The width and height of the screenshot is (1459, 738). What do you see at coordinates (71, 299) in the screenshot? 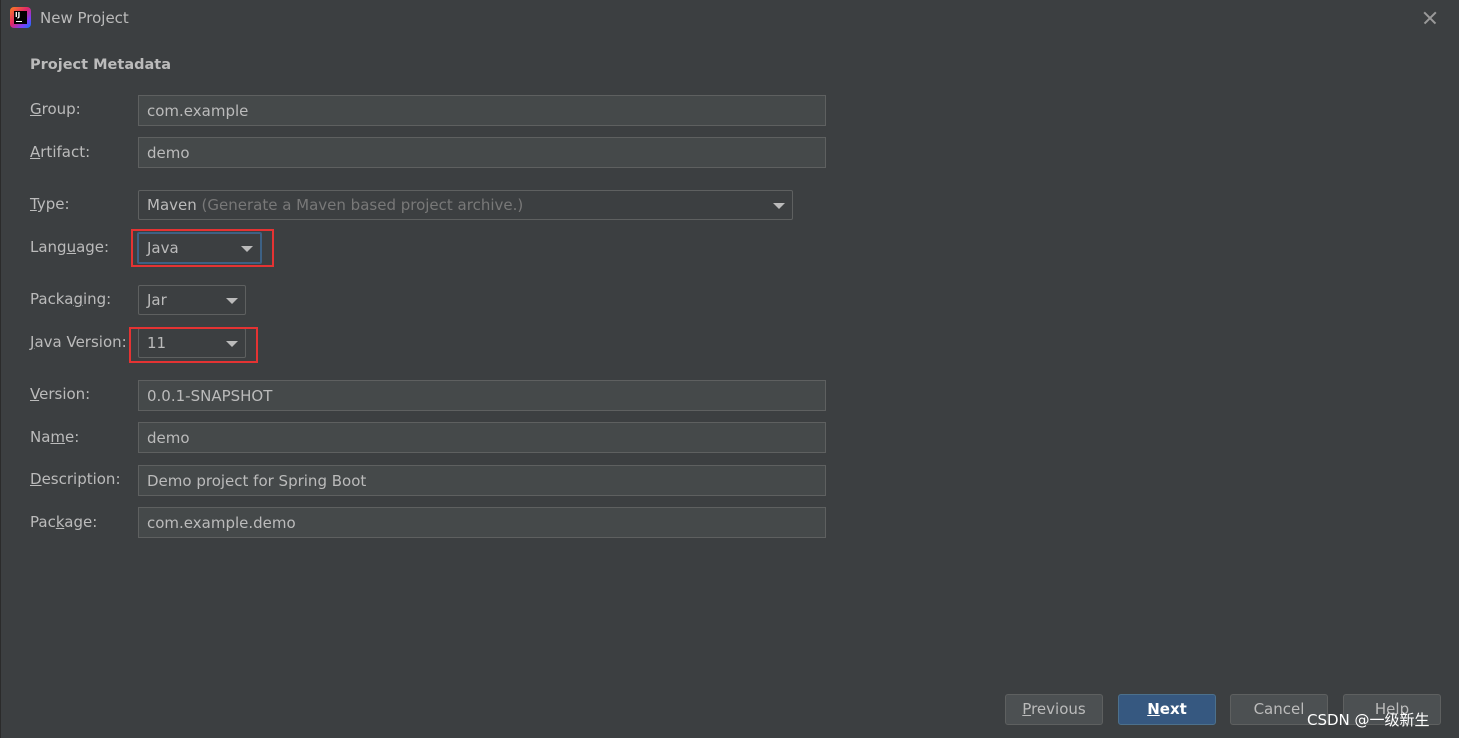
I see `packaging-label: Packaging:` at bounding box center [71, 299].